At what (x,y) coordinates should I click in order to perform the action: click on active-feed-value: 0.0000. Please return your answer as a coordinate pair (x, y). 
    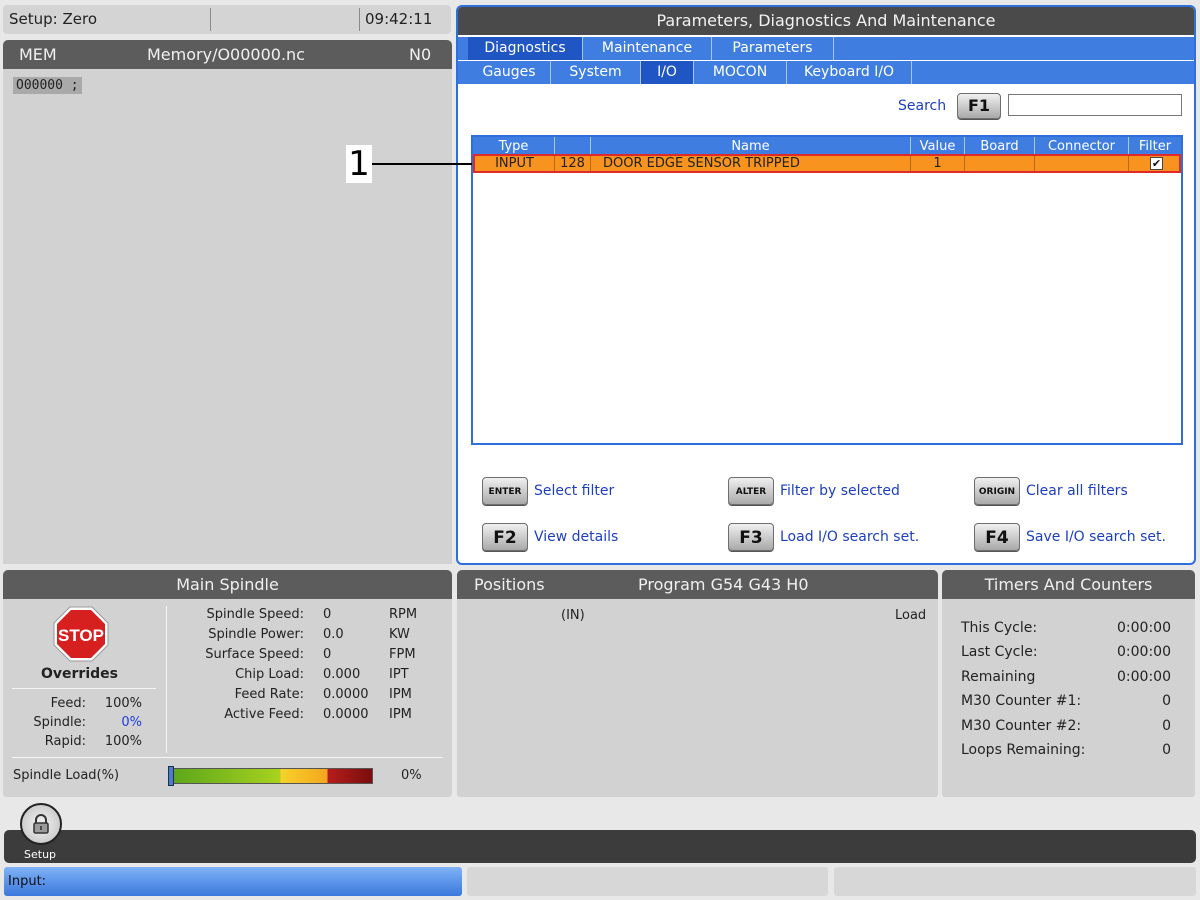
    Looking at the image, I should click on (346, 714).